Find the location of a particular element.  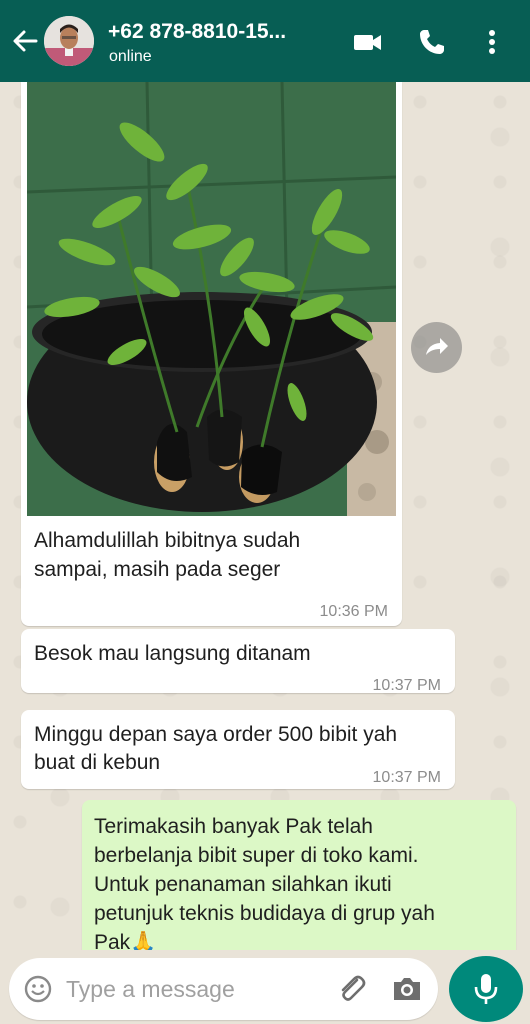

microphone-icon is located at coordinates (486, 989).